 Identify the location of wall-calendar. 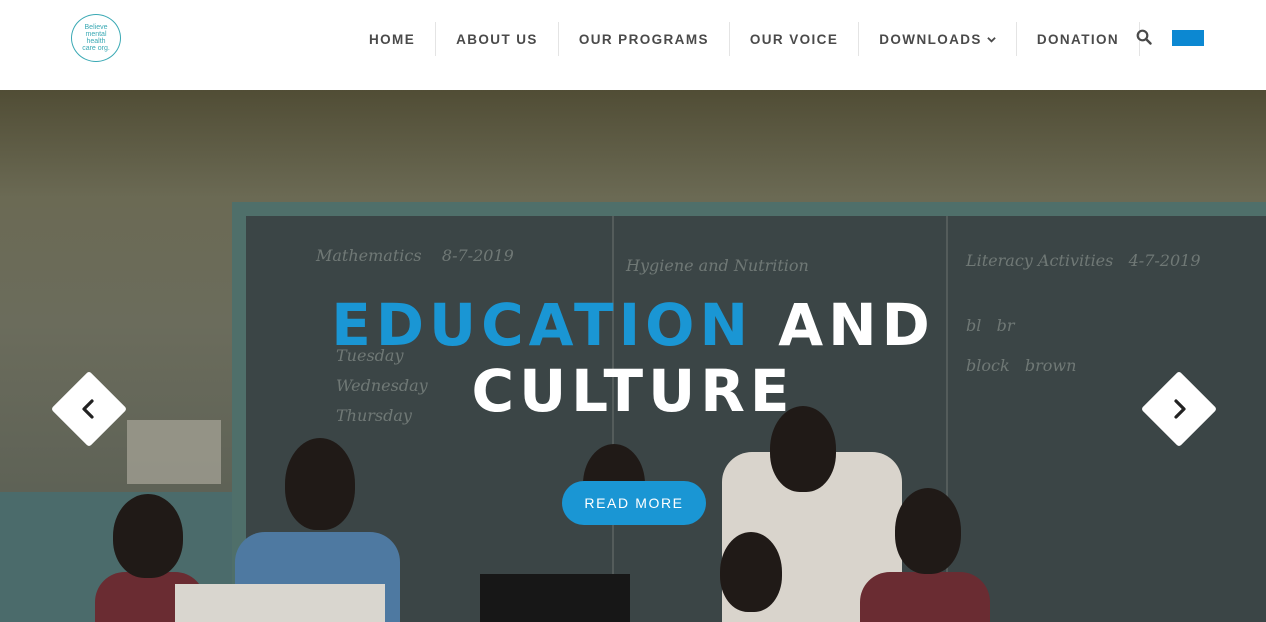
(174, 452).